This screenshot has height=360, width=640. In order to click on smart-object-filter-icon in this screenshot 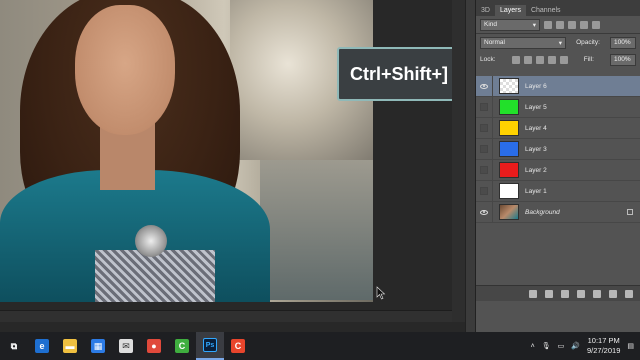, I will do `click(596, 24)`.